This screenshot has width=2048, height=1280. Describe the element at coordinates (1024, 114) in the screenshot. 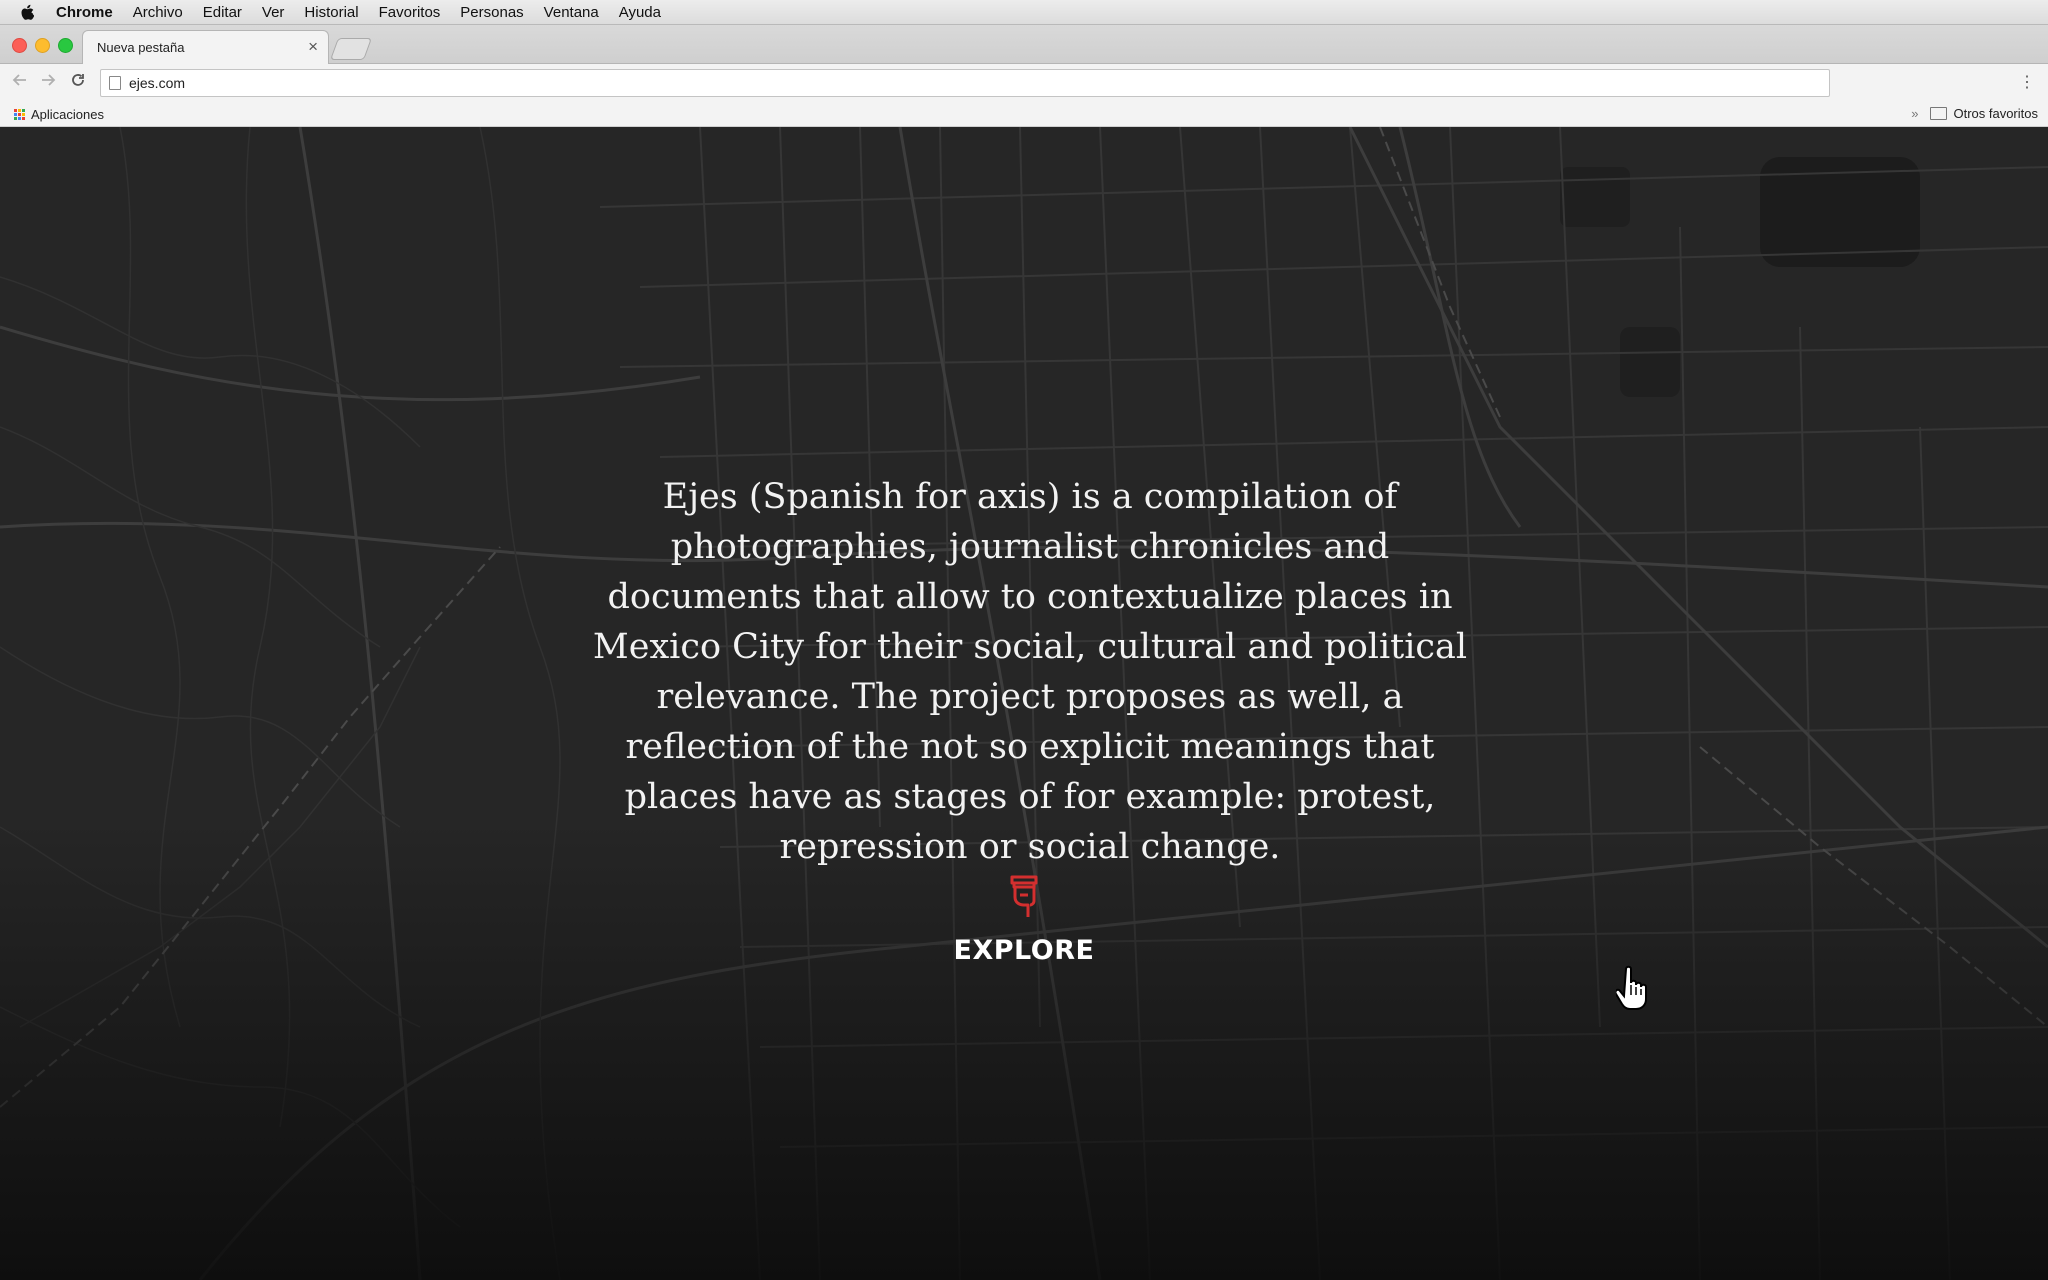

I see `bookmarks-bar: Aplicaciones » Otros favoritos` at that location.